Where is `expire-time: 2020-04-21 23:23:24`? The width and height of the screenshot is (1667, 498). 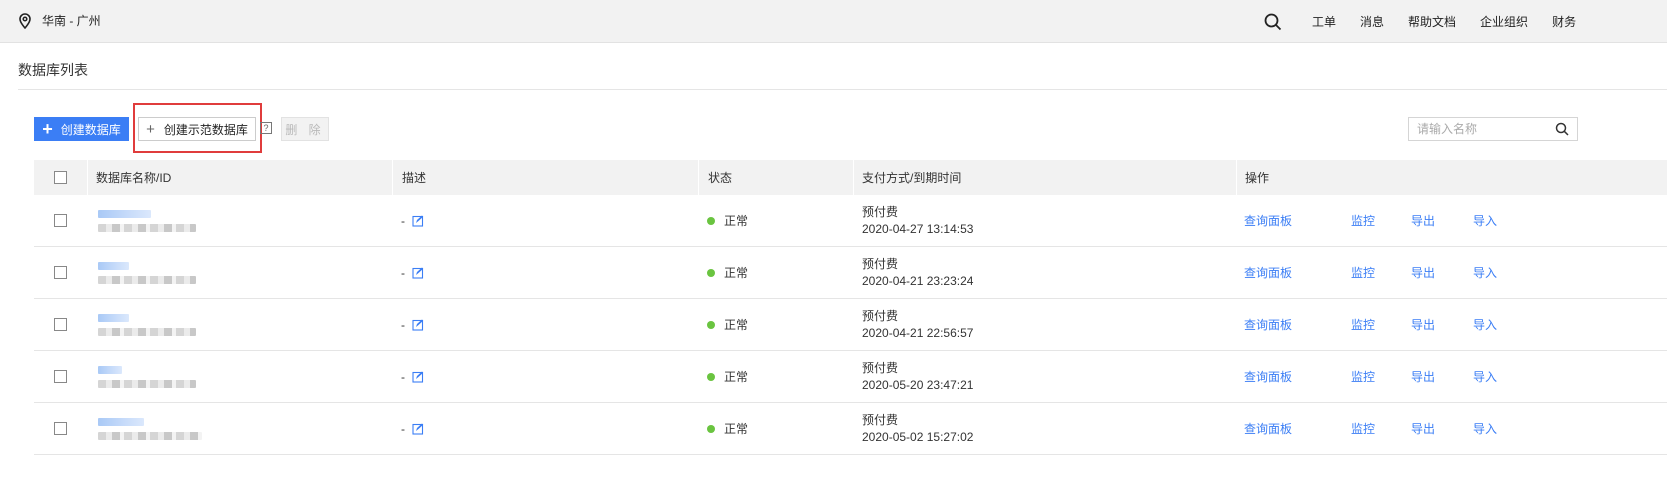 expire-time: 2020-04-21 23:23:24 is located at coordinates (918, 280).